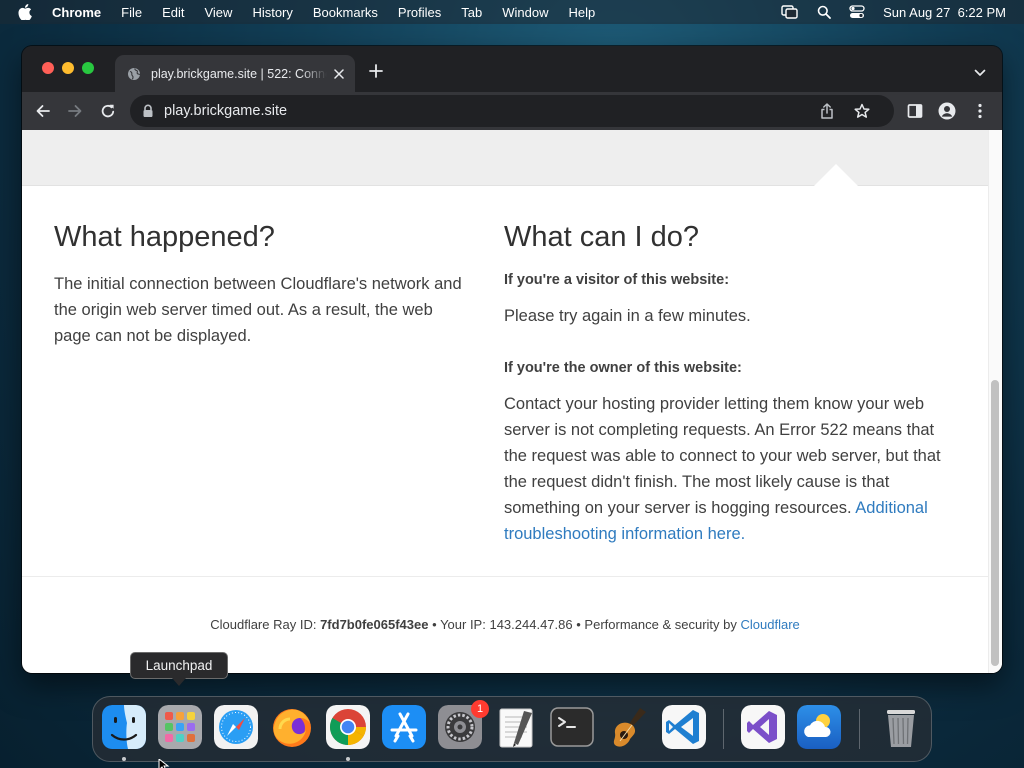 This screenshot has height=768, width=1024. I want to click on window-minimize-button, so click(68, 68).